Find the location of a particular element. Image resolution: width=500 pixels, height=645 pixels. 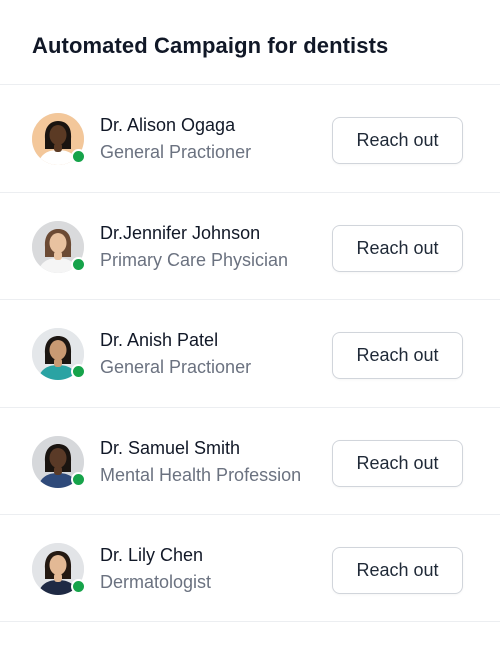

doctor-name: Dr. Anish Patel is located at coordinates (159, 340).